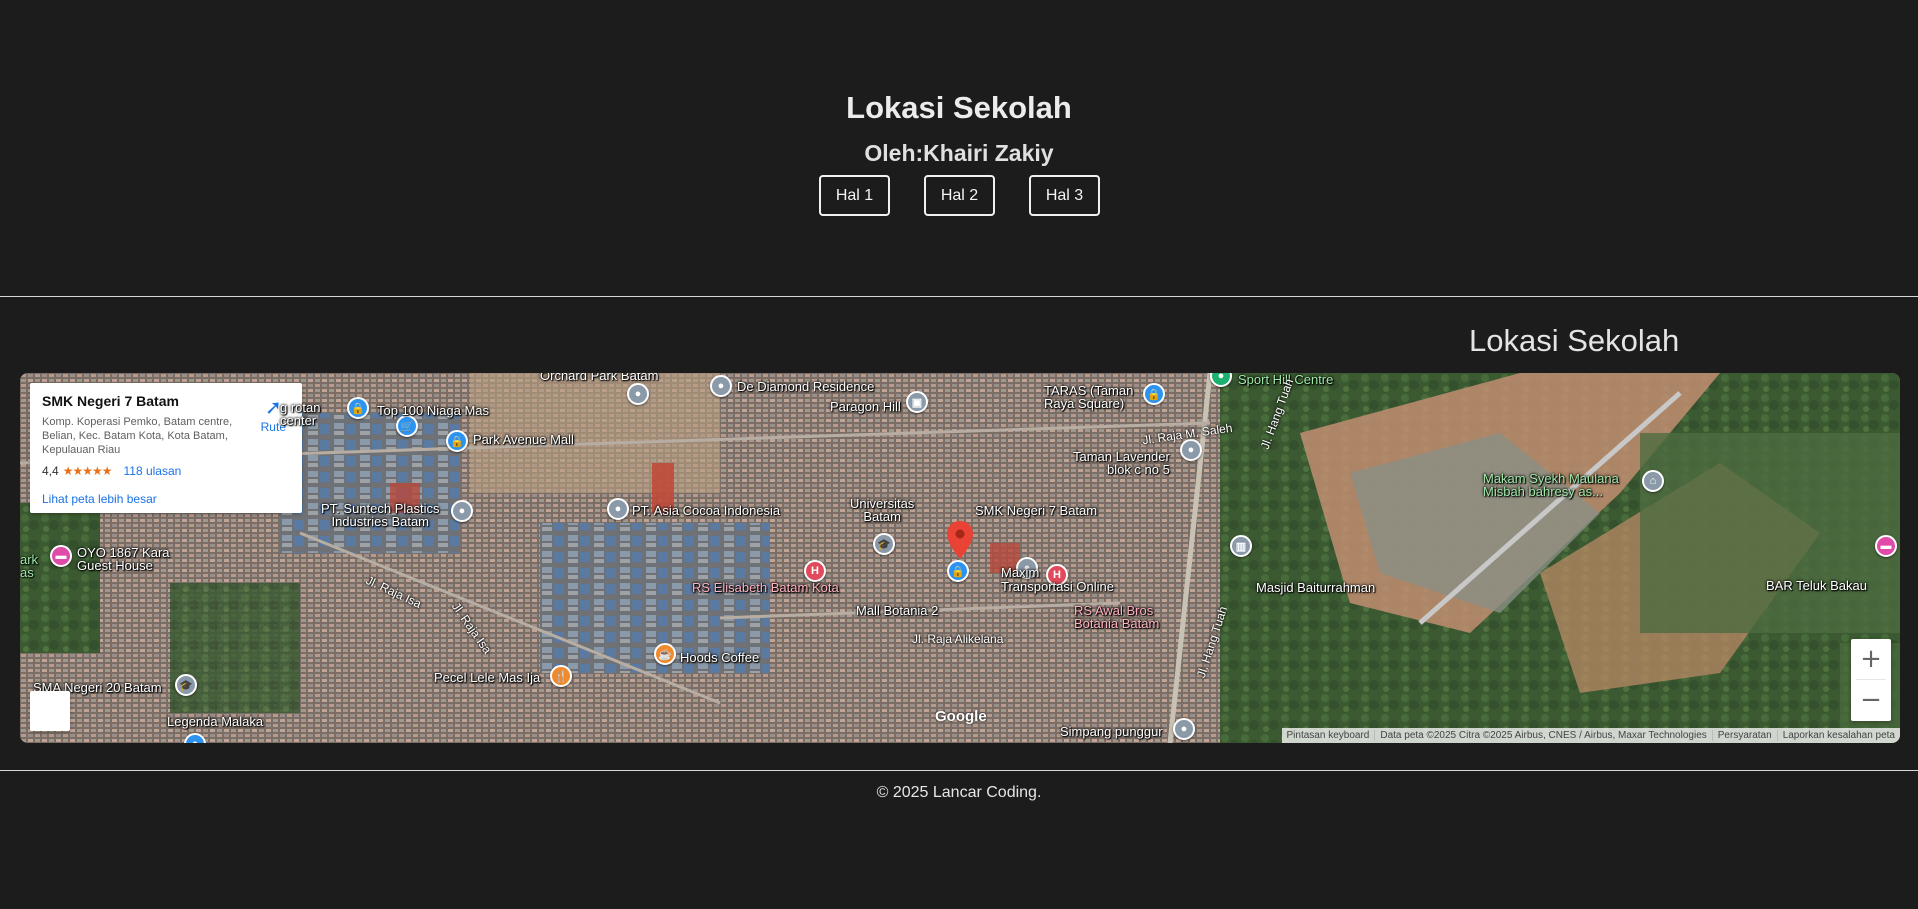  Describe the element at coordinates (561, 676) in the screenshot. I see `restaurant-icon: 🍴` at that location.